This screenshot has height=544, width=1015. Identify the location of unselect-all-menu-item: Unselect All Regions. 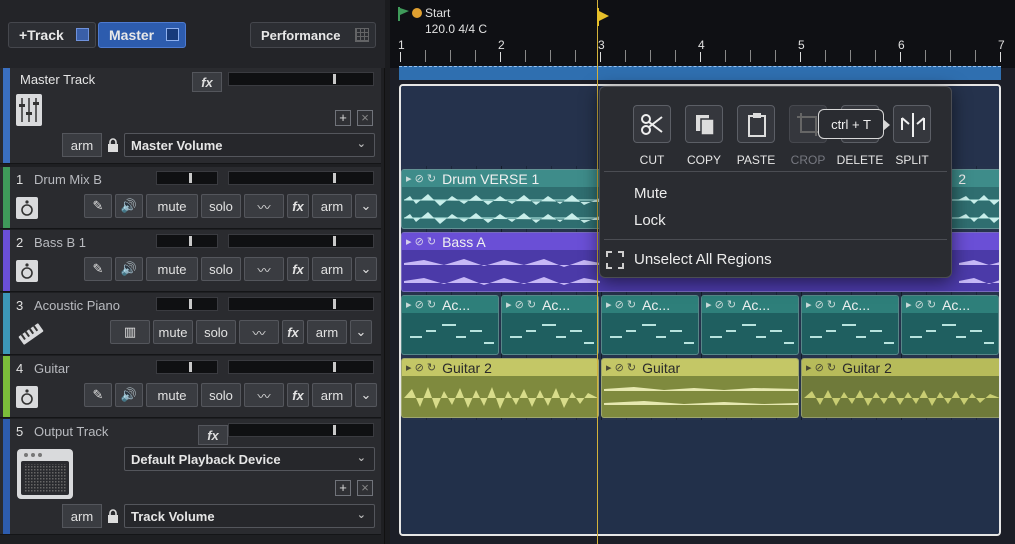
(703, 259).